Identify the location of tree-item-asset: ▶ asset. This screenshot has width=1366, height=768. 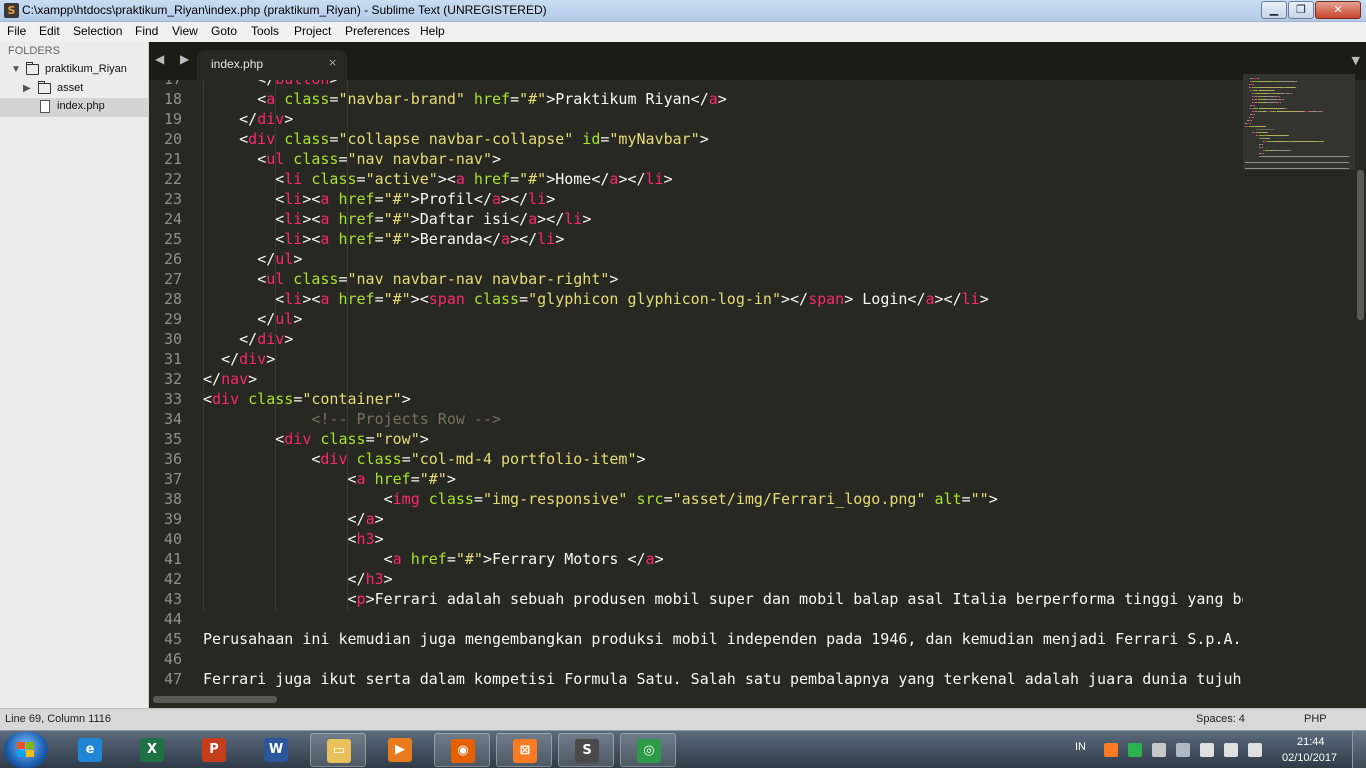
(74, 89).